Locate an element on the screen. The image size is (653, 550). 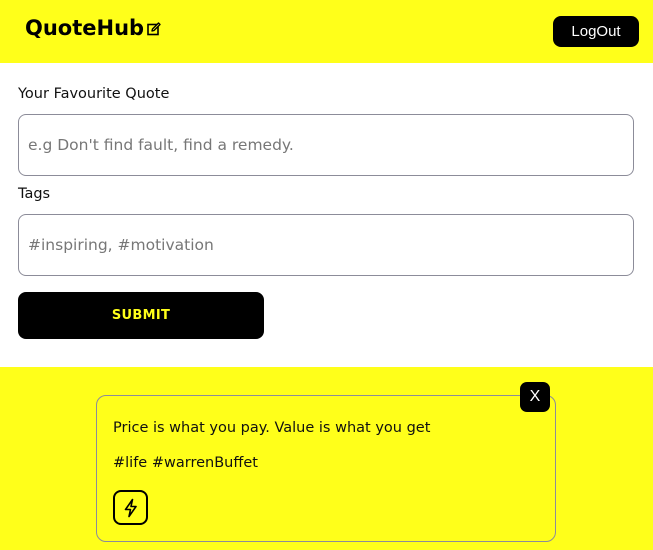
quote-input is located at coordinates (326, 145).